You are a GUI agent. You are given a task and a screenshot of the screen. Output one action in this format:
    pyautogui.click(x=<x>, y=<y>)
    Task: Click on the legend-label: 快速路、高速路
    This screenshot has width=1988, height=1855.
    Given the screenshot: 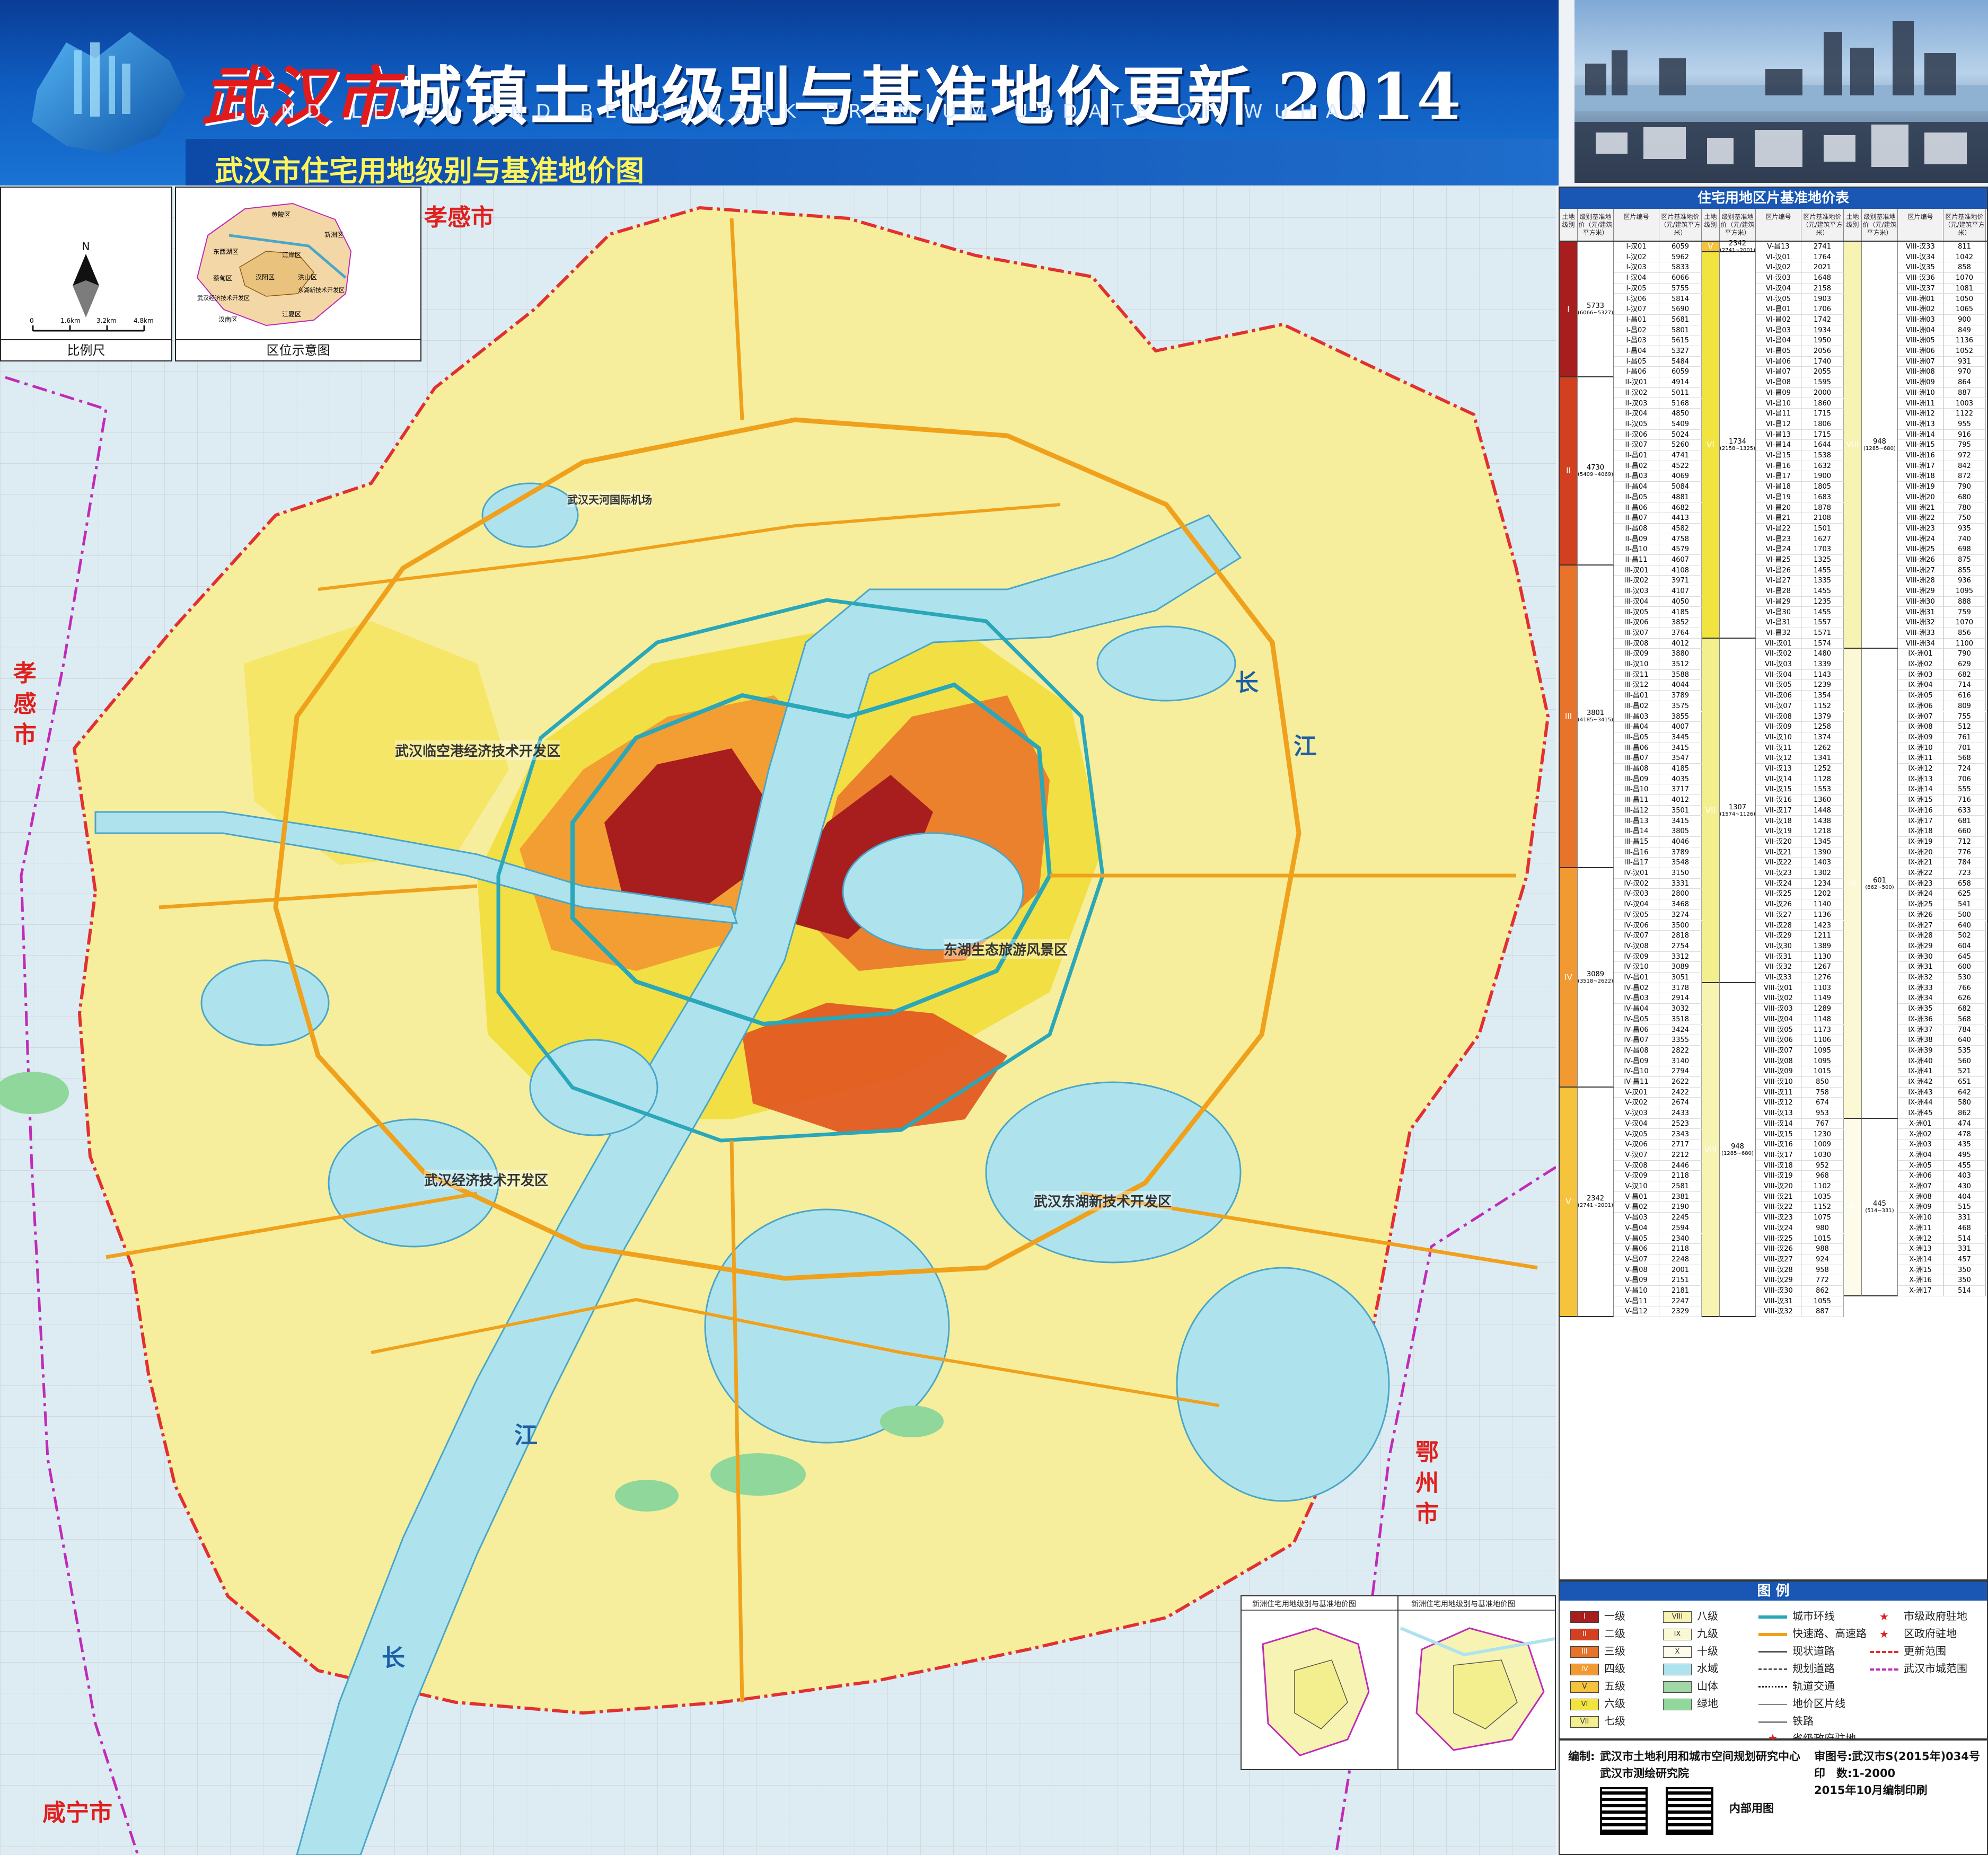 What is the action you would take?
    pyautogui.click(x=1829, y=1633)
    